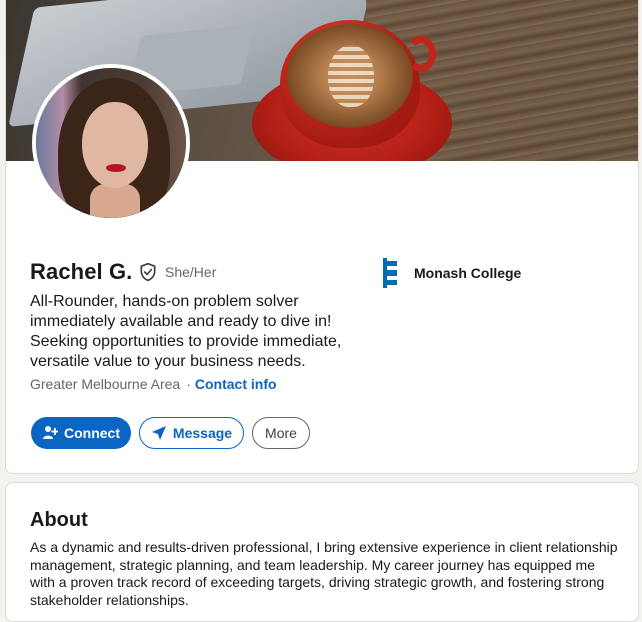 The height and width of the screenshot is (622, 642). I want to click on connect-button: Connect, so click(81, 433).